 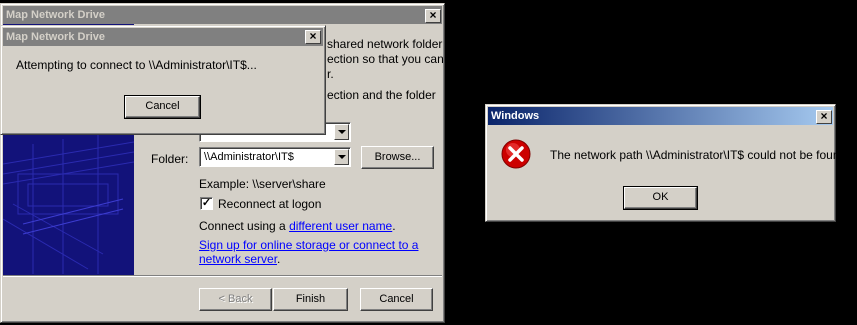 What do you see at coordinates (381, 95) in the screenshot?
I see `description-line-4: ection and the folder` at bounding box center [381, 95].